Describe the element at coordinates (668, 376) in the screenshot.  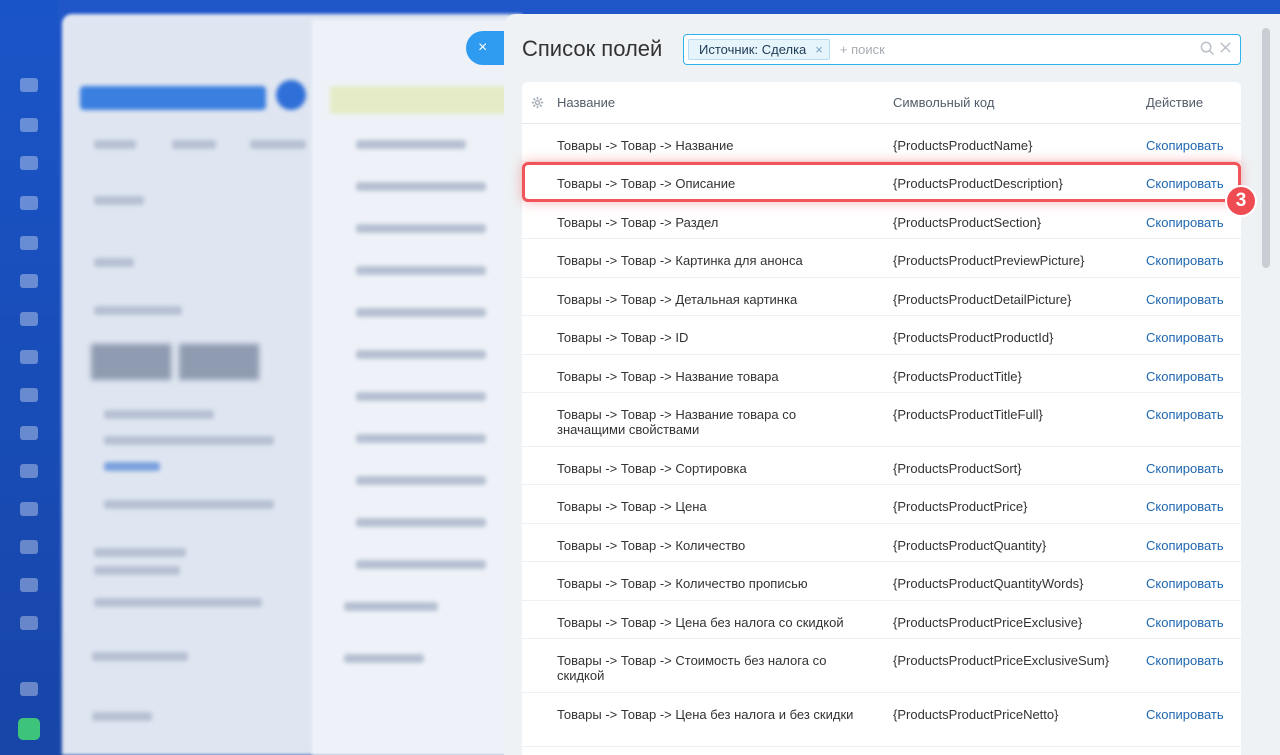
I see `field-name: Товары -> Товар -> Название товара` at that location.